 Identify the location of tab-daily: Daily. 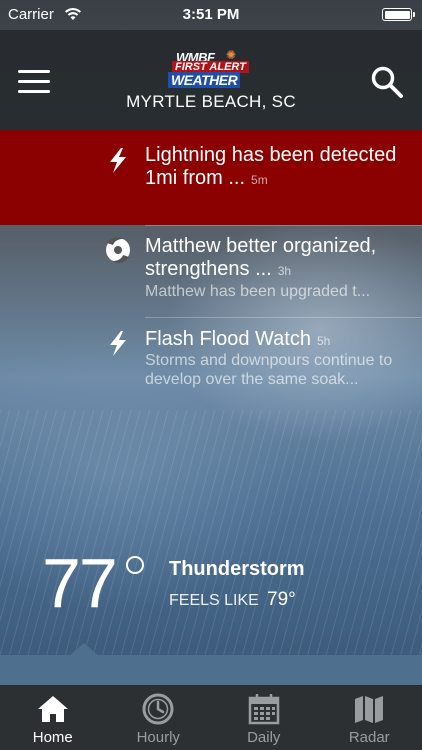
(264, 717).